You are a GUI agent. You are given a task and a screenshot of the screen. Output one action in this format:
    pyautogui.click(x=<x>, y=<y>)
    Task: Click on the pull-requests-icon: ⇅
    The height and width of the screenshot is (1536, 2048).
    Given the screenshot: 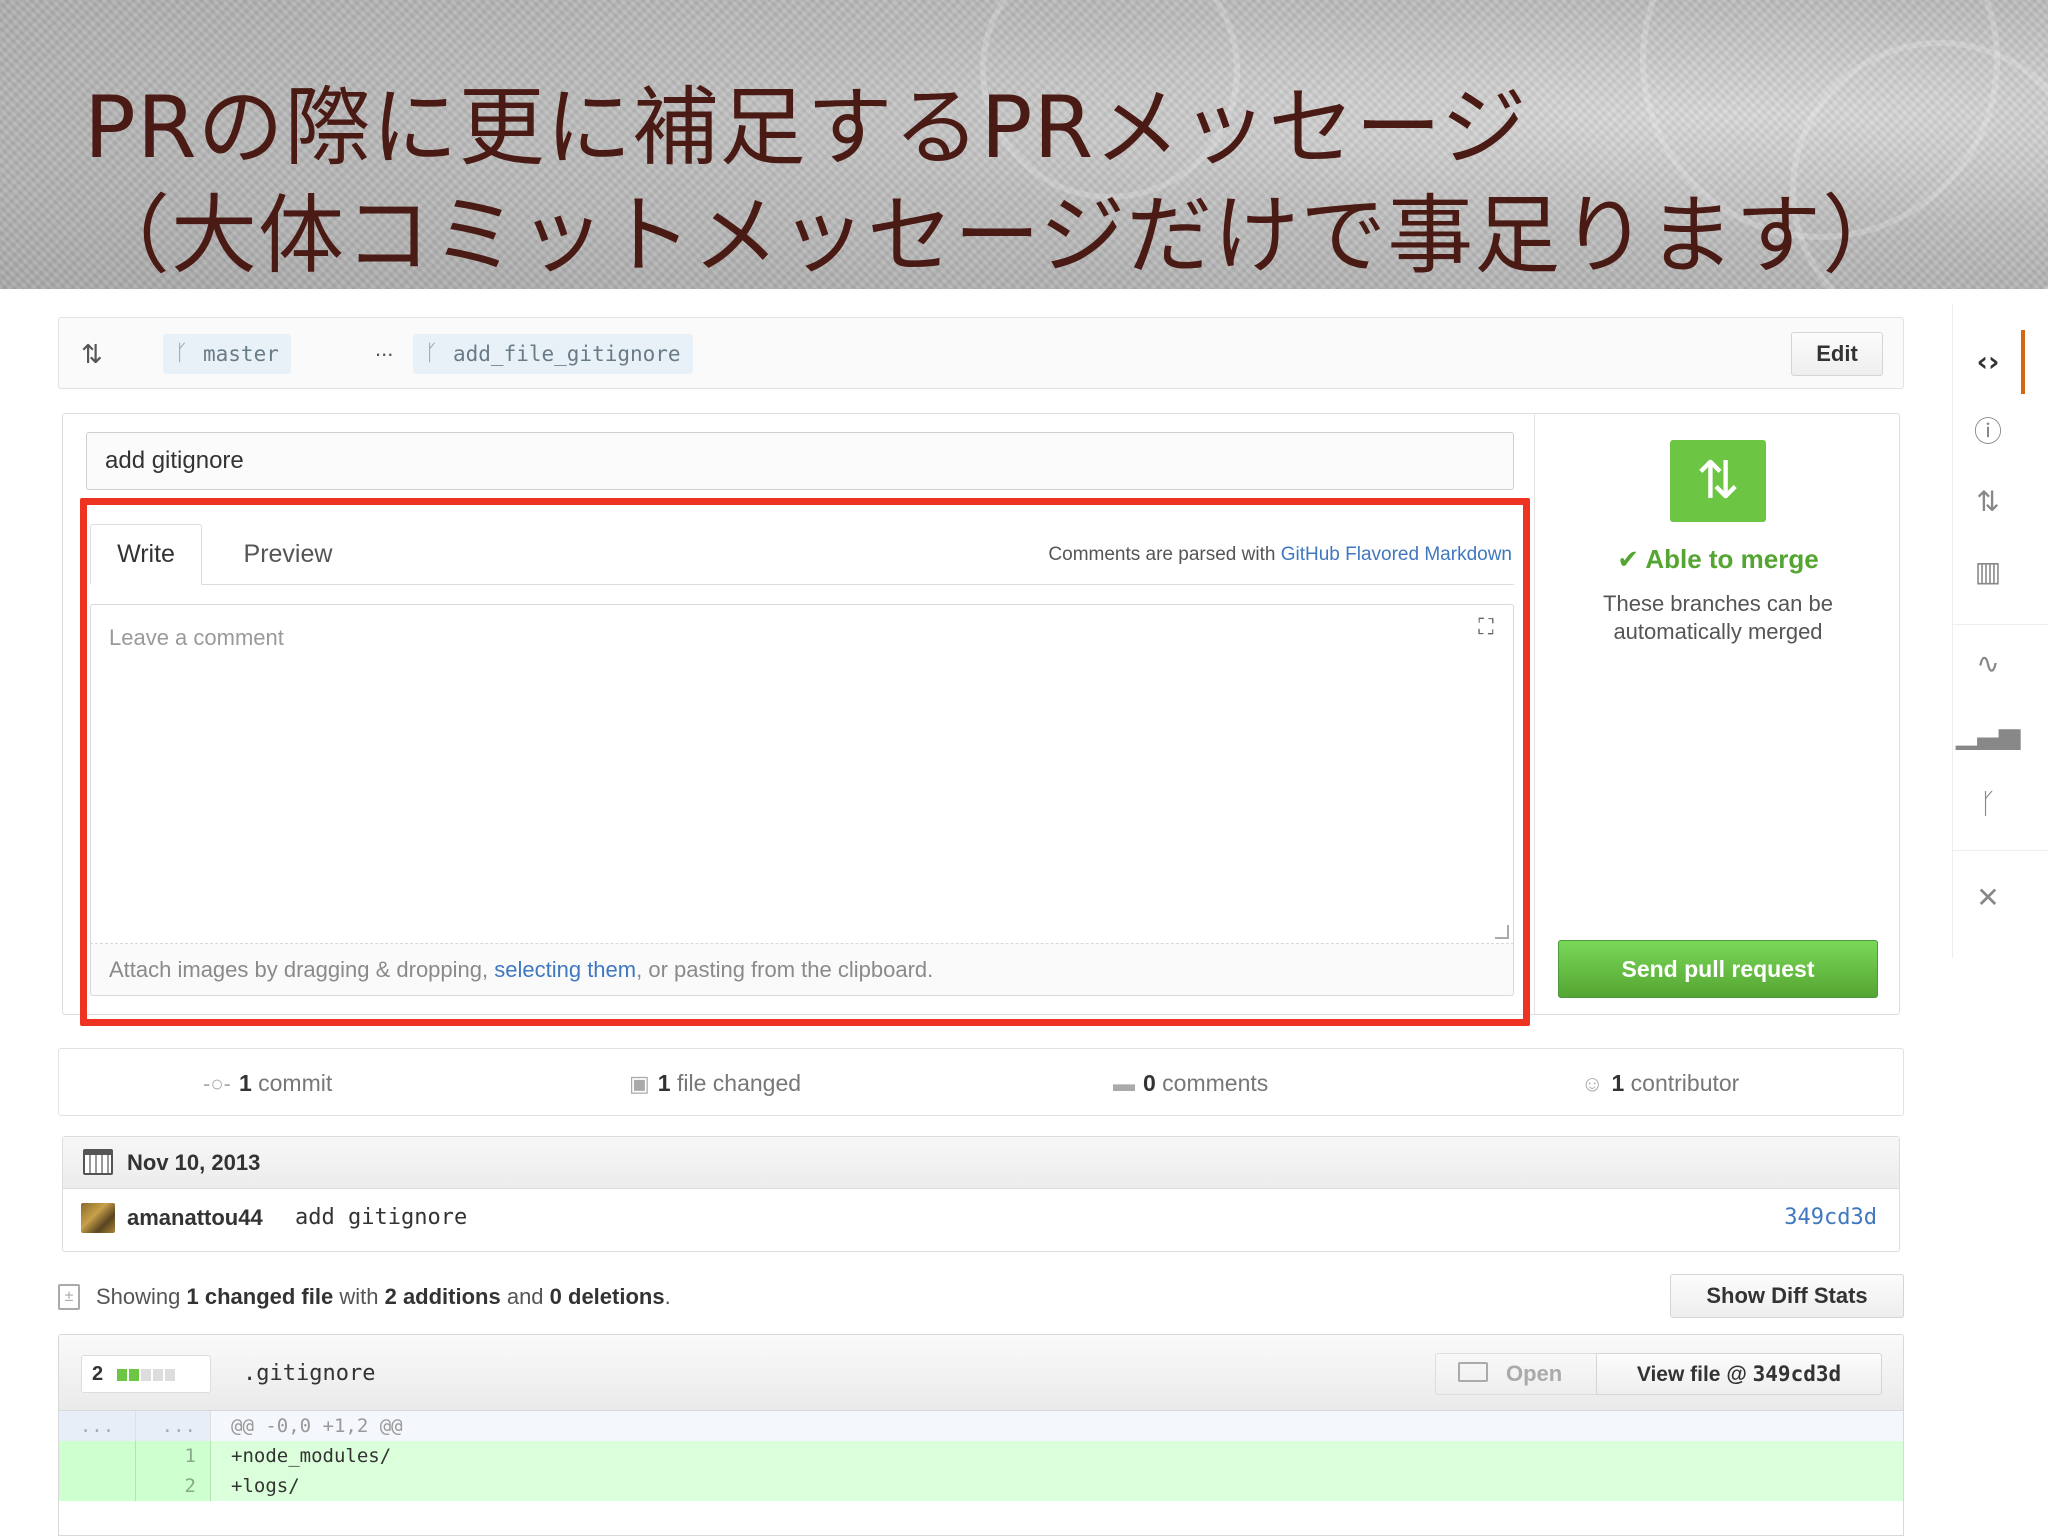 What is the action you would take?
    pyautogui.click(x=1988, y=502)
    